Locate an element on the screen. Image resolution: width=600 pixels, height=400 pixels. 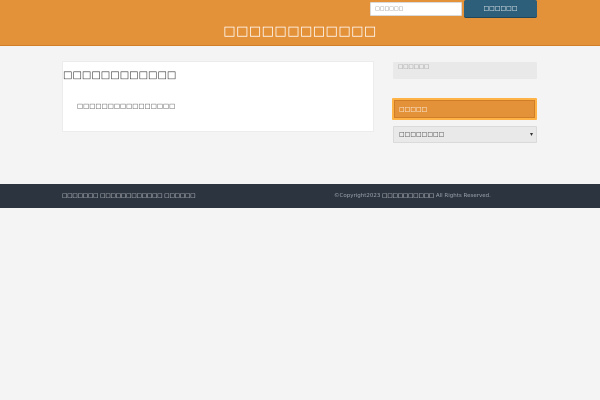
copyright-suffix: All Rights Reserved. is located at coordinates (463, 196).